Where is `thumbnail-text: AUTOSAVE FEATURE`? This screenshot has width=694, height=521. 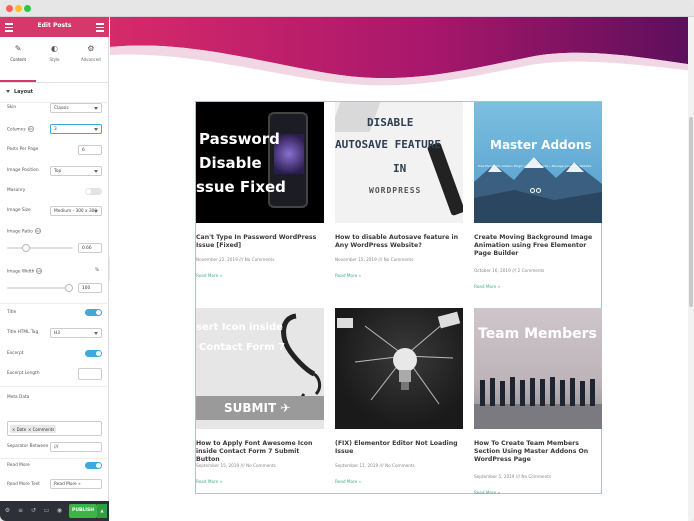
thumbnail-text: AUTOSAVE FEATURE is located at coordinates (388, 144).